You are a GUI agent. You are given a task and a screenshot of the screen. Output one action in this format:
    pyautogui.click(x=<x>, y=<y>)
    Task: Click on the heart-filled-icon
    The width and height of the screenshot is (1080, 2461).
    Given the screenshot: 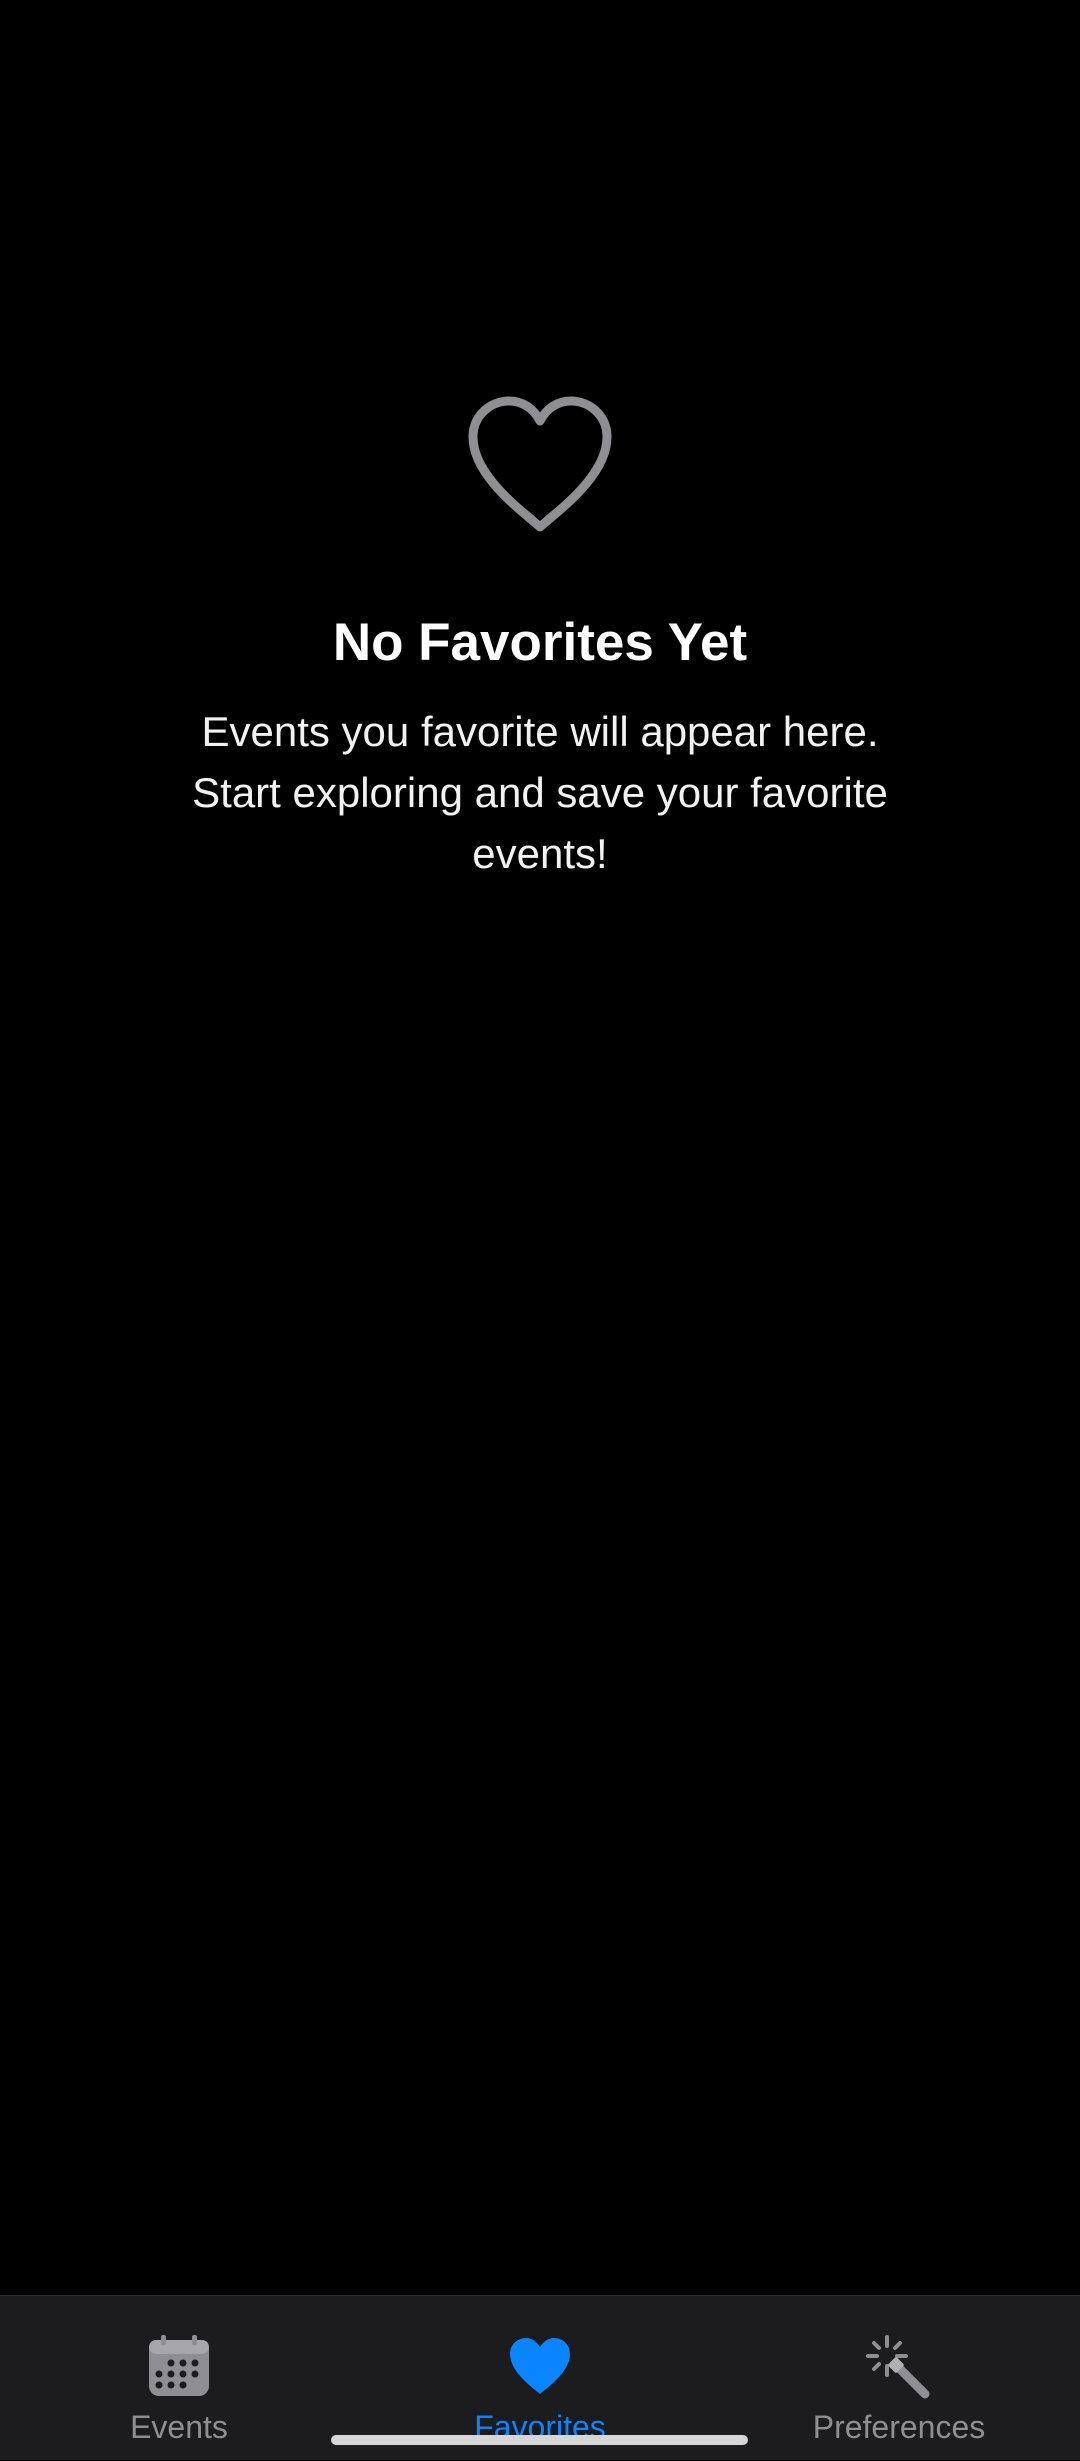 What is the action you would take?
    pyautogui.click(x=540, y=2366)
    